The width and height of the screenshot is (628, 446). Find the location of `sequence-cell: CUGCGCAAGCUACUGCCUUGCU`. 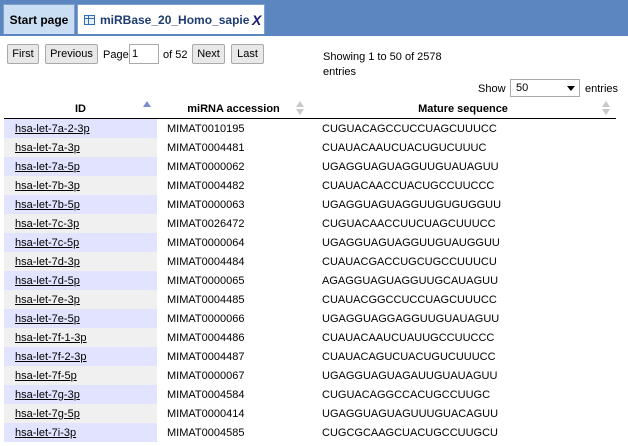

sequence-cell: CUGCGCAAGCUACUGCCUUGCU is located at coordinates (410, 432).